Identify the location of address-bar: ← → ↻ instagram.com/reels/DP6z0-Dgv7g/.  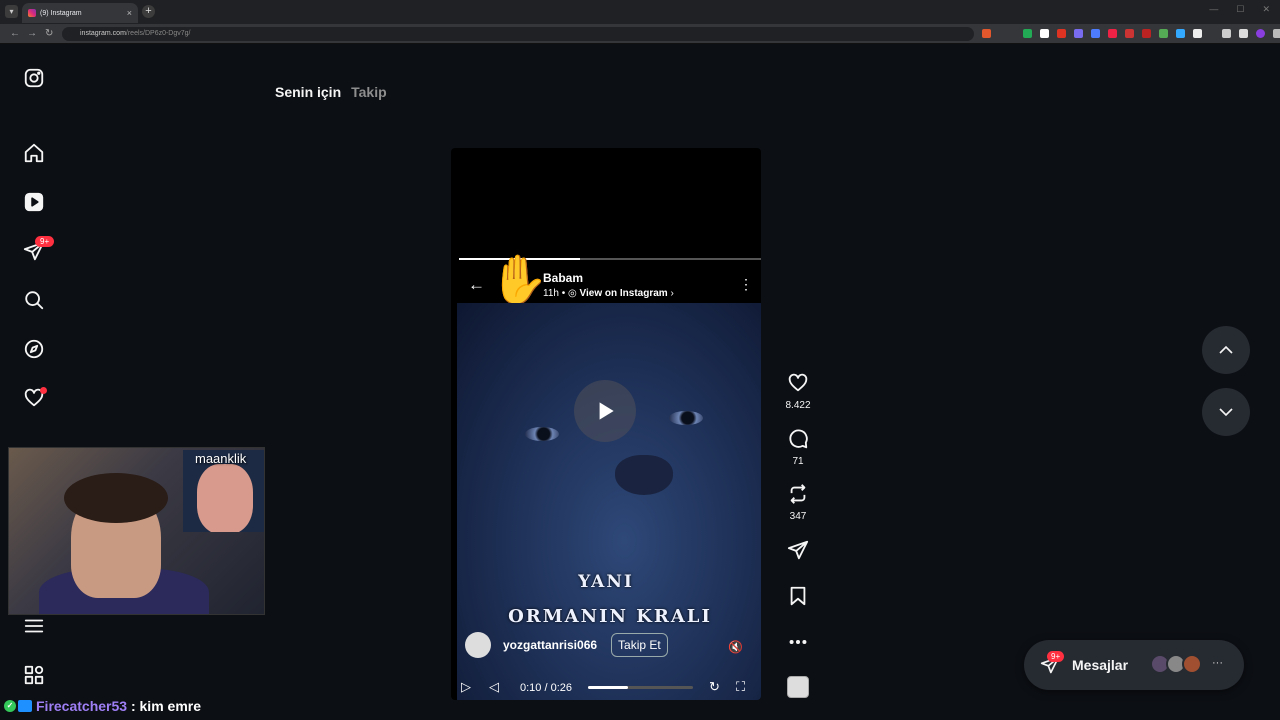
(640, 34).